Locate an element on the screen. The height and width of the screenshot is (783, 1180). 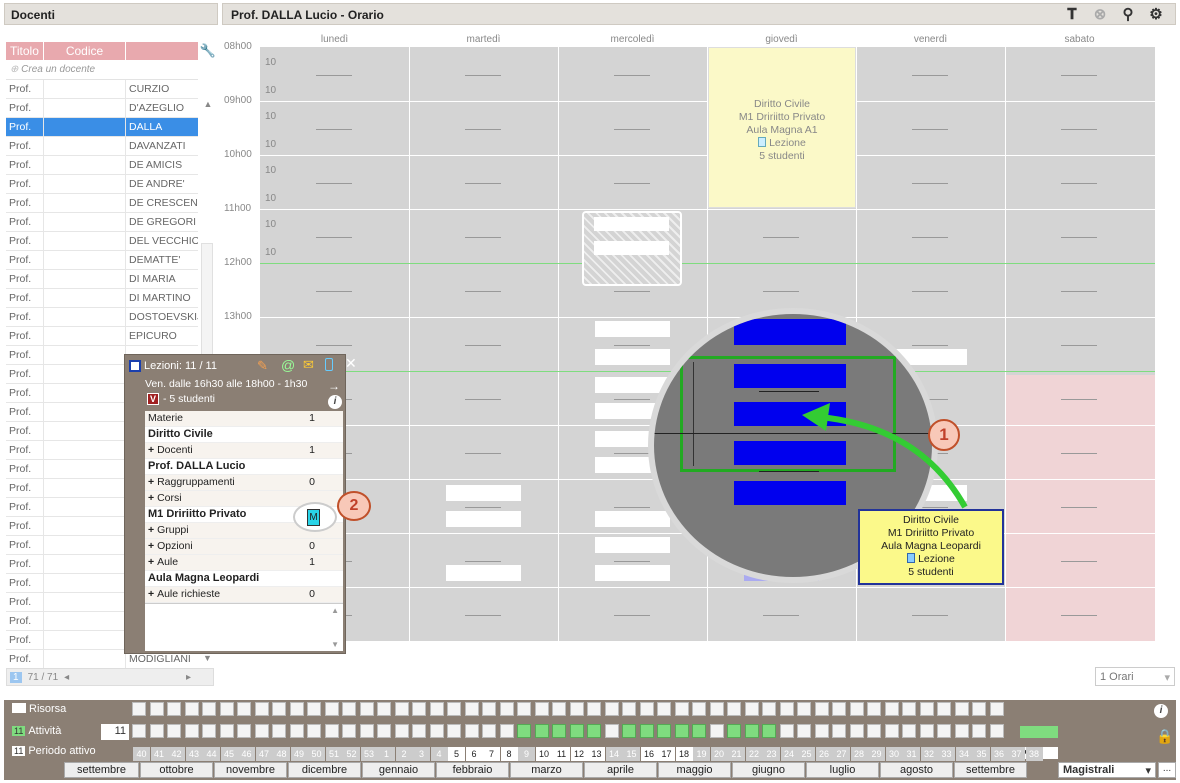
month-tab: marzo is located at coordinates (546, 770).